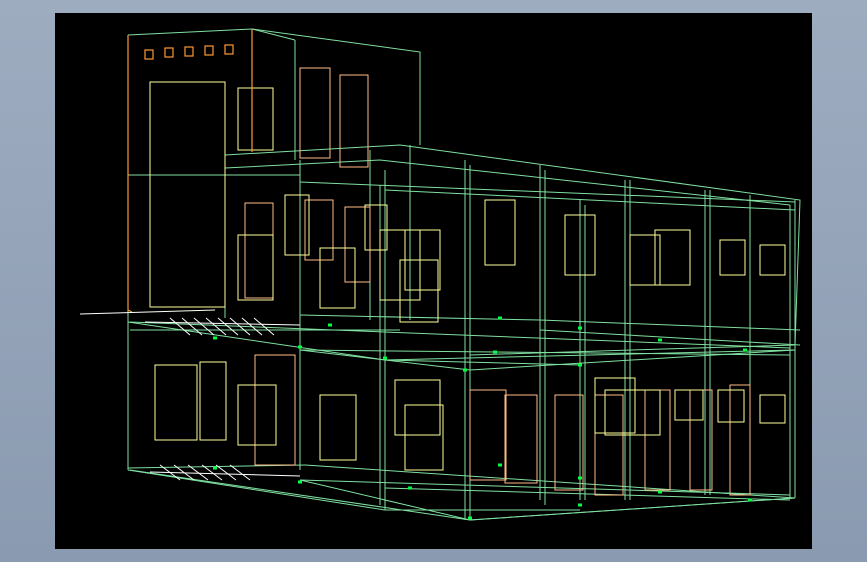 The height and width of the screenshot is (562, 867). What do you see at coordinates (130, 174) in the screenshot?
I see `tower-accent` at bounding box center [130, 174].